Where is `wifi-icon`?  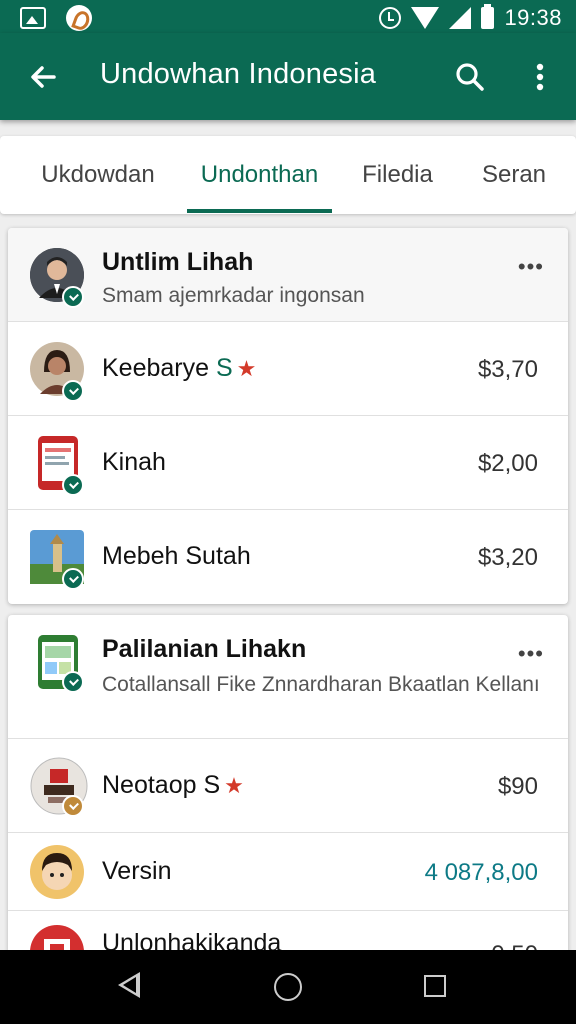 wifi-icon is located at coordinates (425, 18).